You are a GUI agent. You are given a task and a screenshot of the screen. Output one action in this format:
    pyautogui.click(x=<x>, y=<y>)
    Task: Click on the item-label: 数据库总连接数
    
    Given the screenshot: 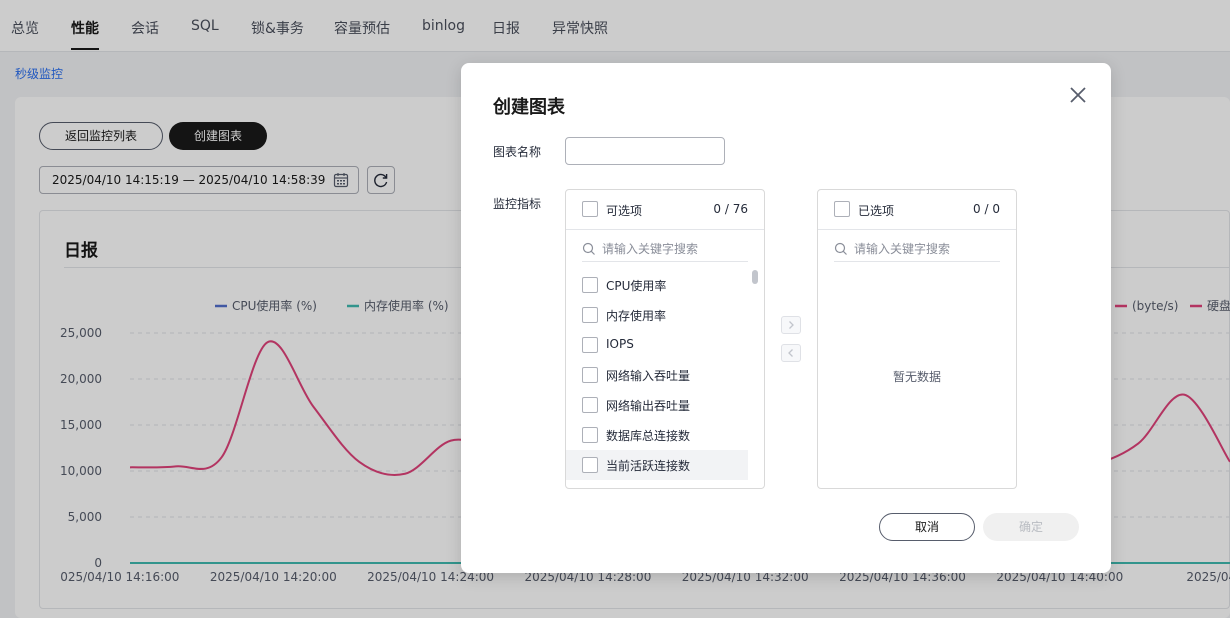 What is the action you would take?
    pyautogui.click(x=648, y=436)
    